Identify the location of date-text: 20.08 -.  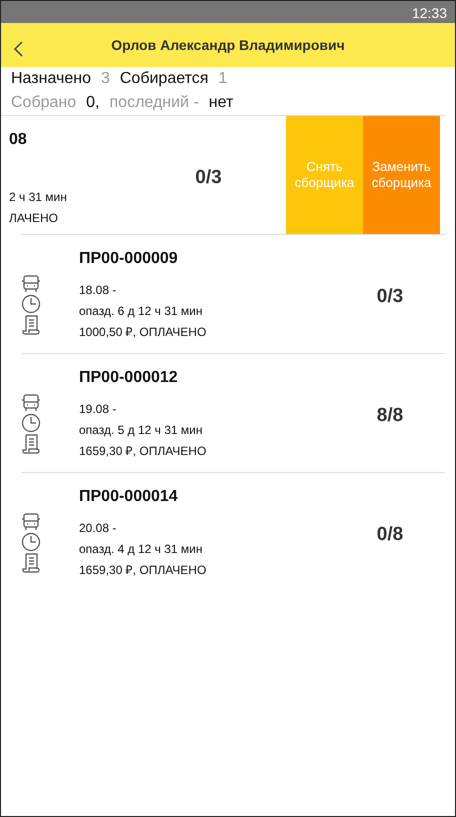
(98, 528).